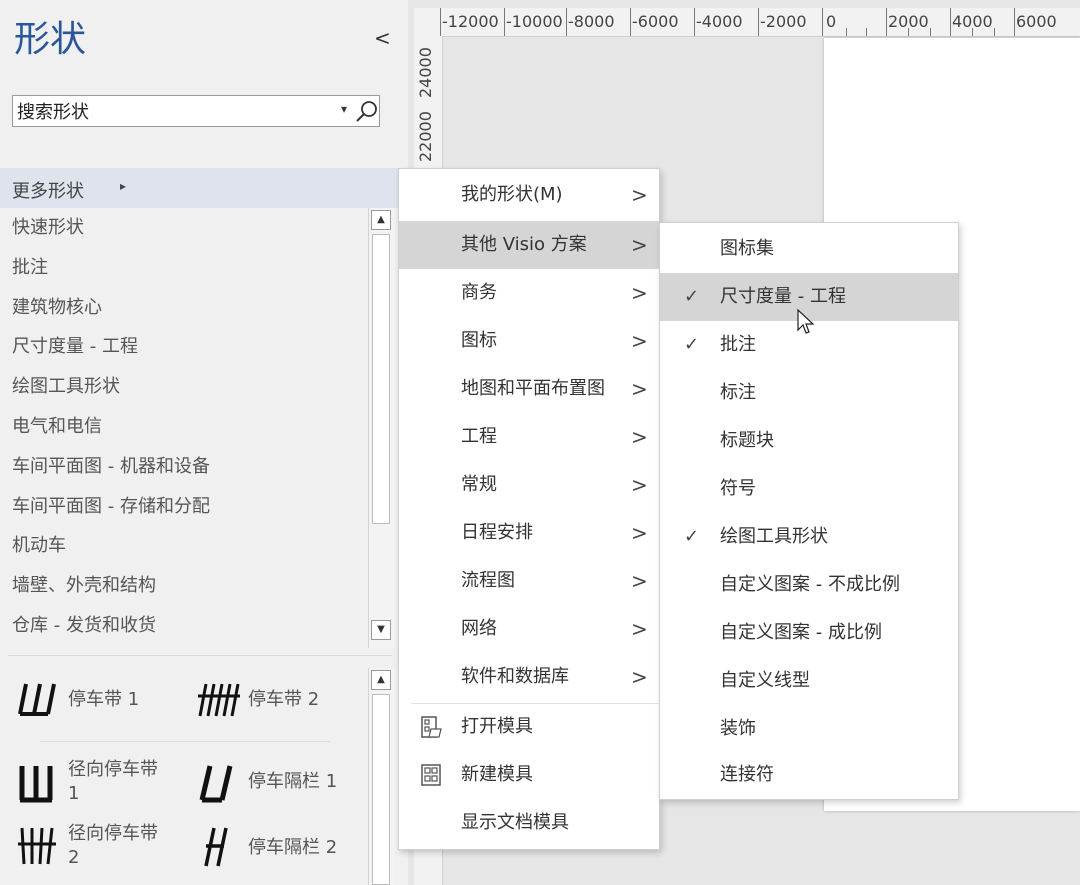 The image size is (1080, 885). What do you see at coordinates (425, 72) in the screenshot?
I see `ruler-label: 24000` at bounding box center [425, 72].